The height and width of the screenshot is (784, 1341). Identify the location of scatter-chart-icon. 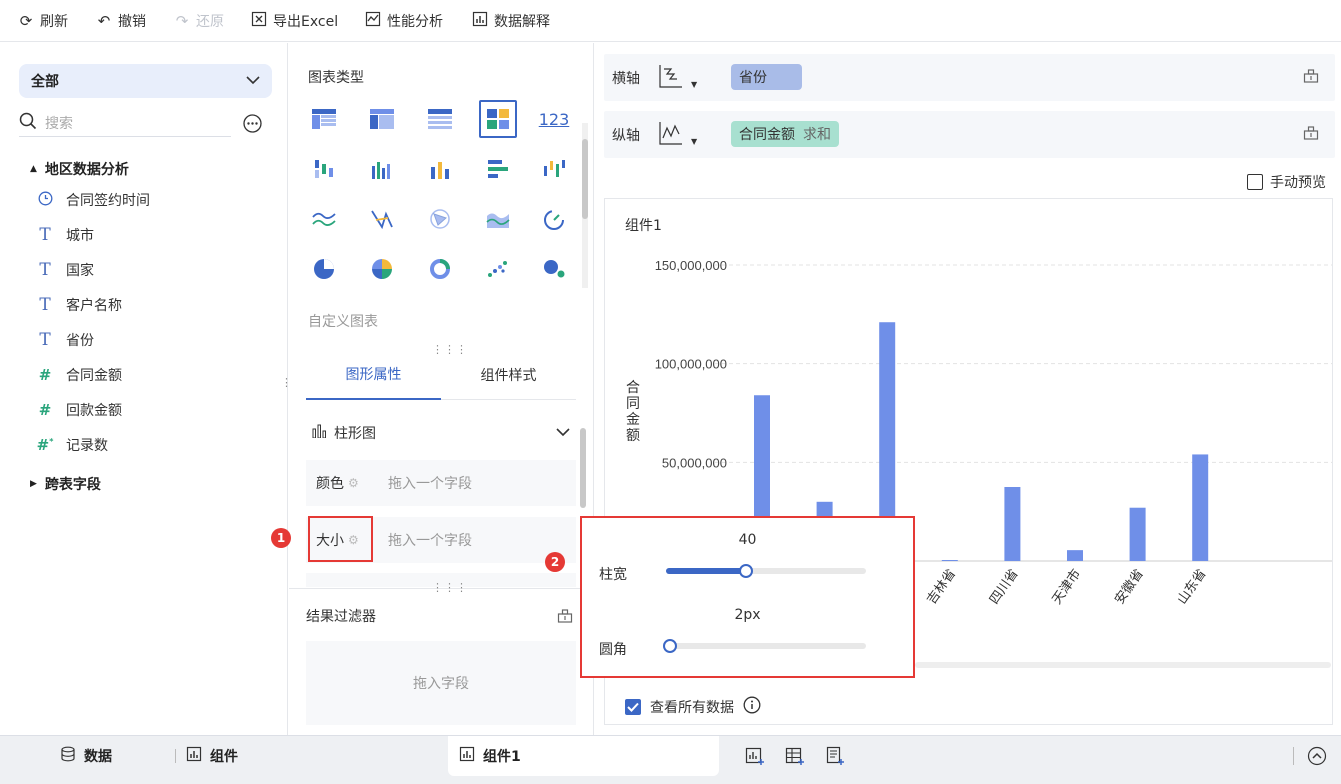
(498, 269).